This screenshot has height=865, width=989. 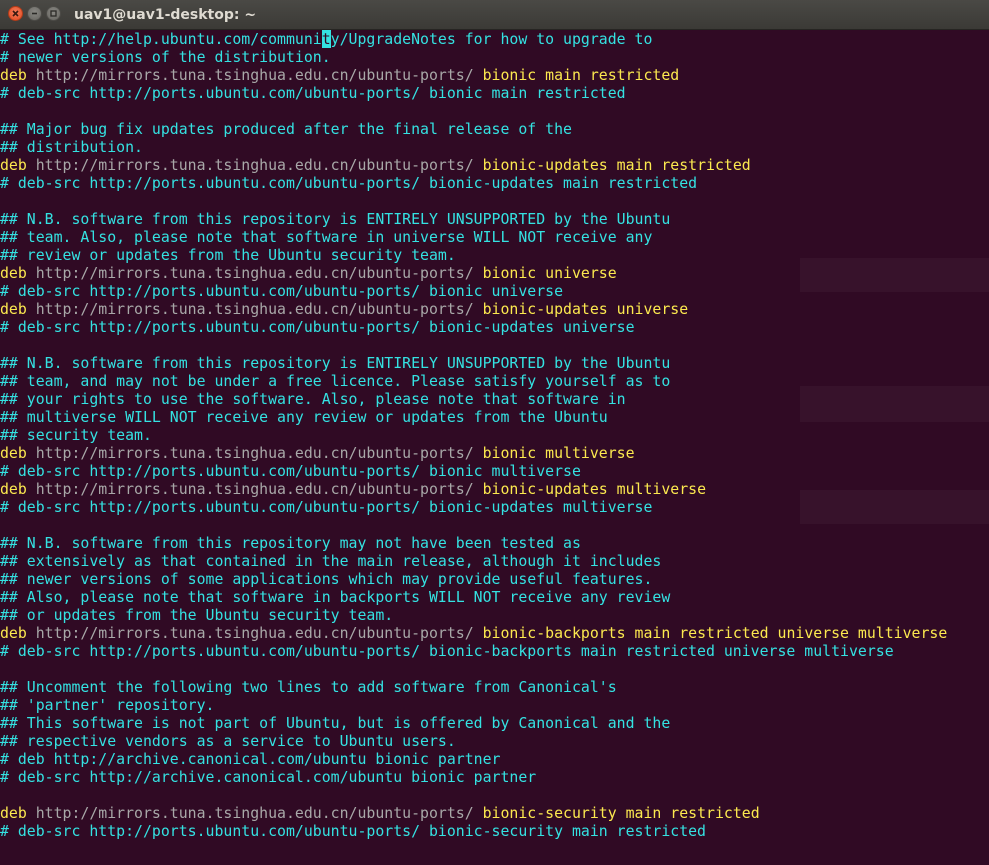 I want to click on line-segment: bionic-security main restricted, so click(x=621, y=813).